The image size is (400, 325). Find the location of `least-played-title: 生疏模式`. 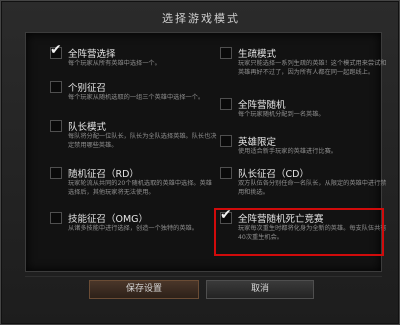

least-played-title: 生疏模式 is located at coordinates (257, 54).